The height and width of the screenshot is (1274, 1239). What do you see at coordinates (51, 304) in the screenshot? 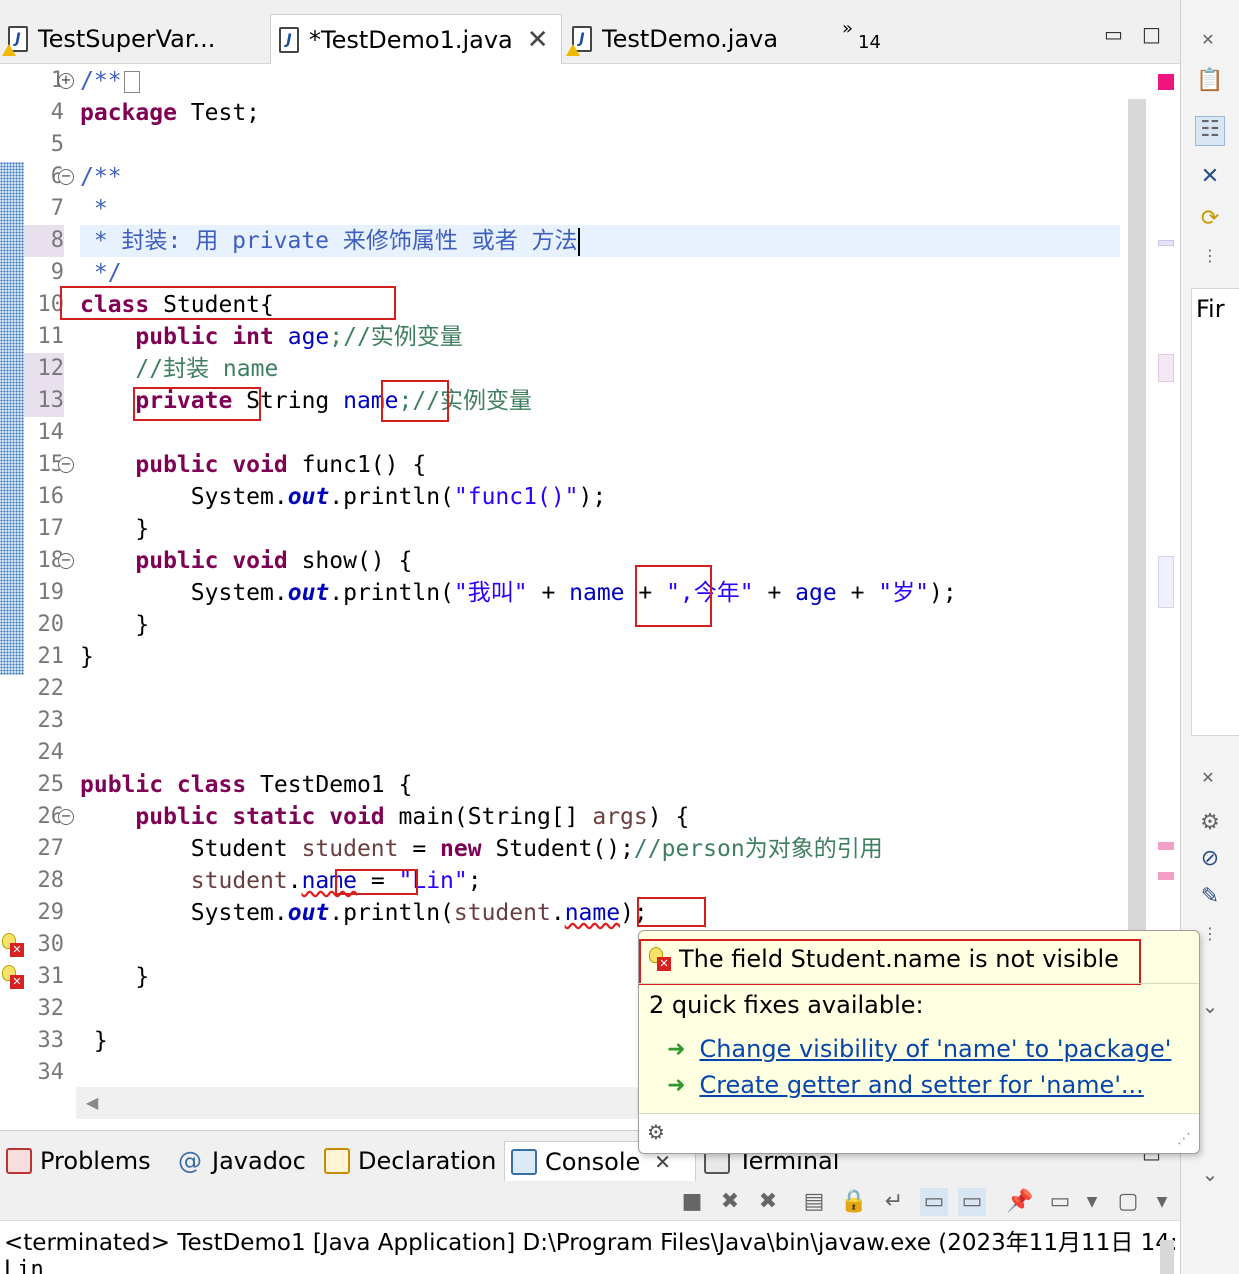
I see `line-number: 10` at bounding box center [51, 304].